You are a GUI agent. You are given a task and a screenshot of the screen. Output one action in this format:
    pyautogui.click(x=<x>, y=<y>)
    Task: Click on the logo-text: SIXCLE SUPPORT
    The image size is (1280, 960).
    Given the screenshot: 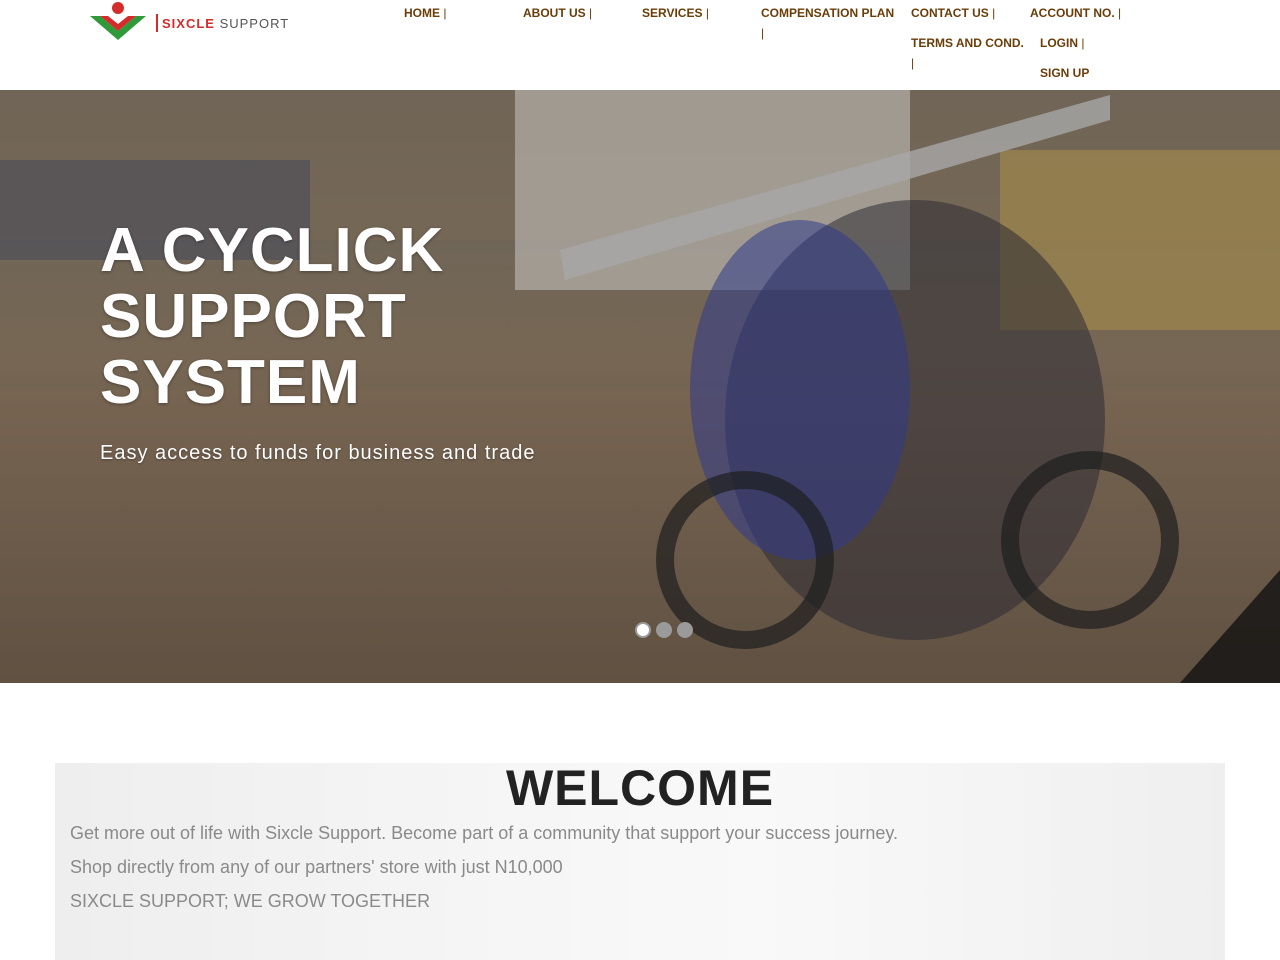 What is the action you would take?
    pyautogui.click(x=226, y=23)
    